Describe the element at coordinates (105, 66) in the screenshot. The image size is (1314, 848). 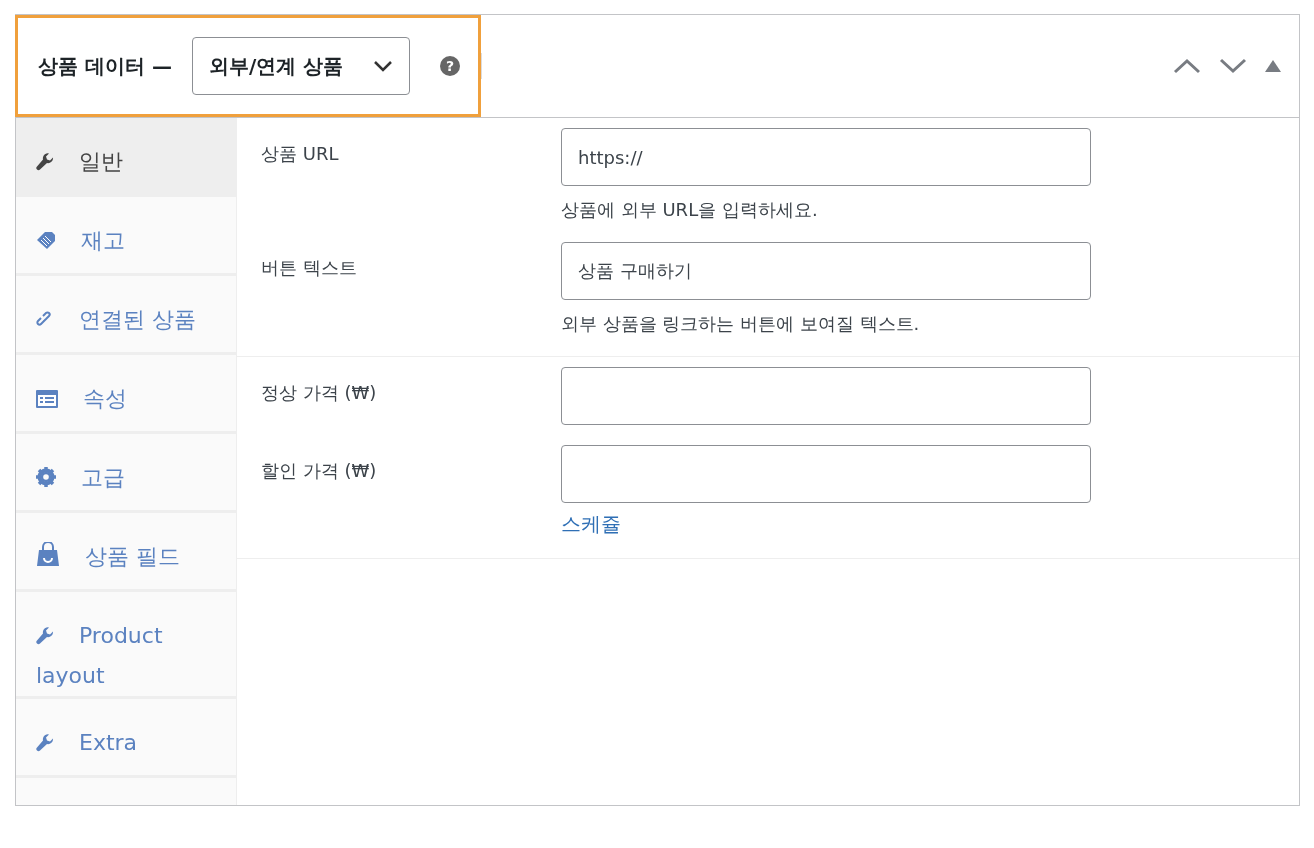
I see `panel-title: 상품 데이터 —` at that location.